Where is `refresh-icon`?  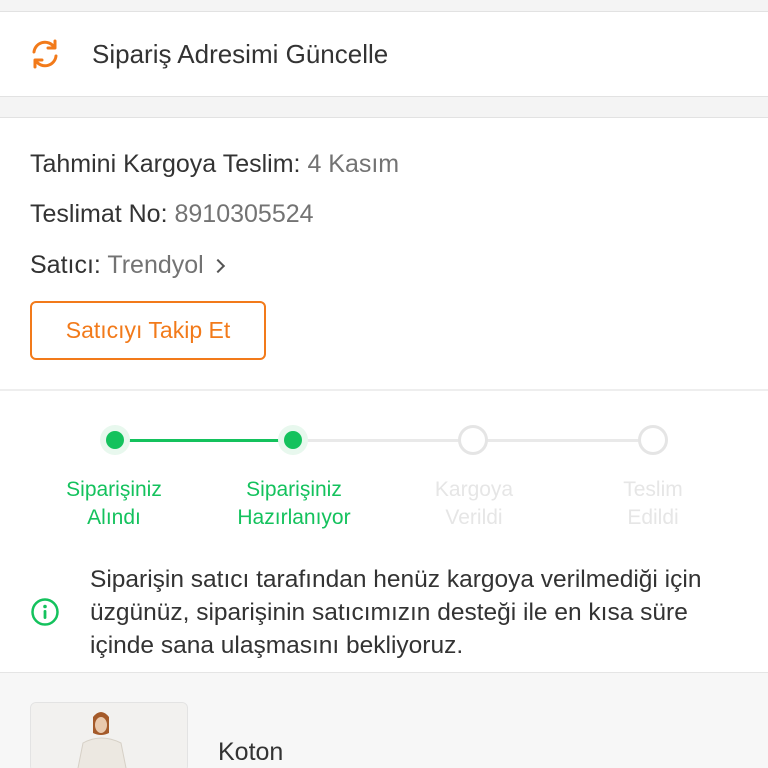 refresh-icon is located at coordinates (45, 54).